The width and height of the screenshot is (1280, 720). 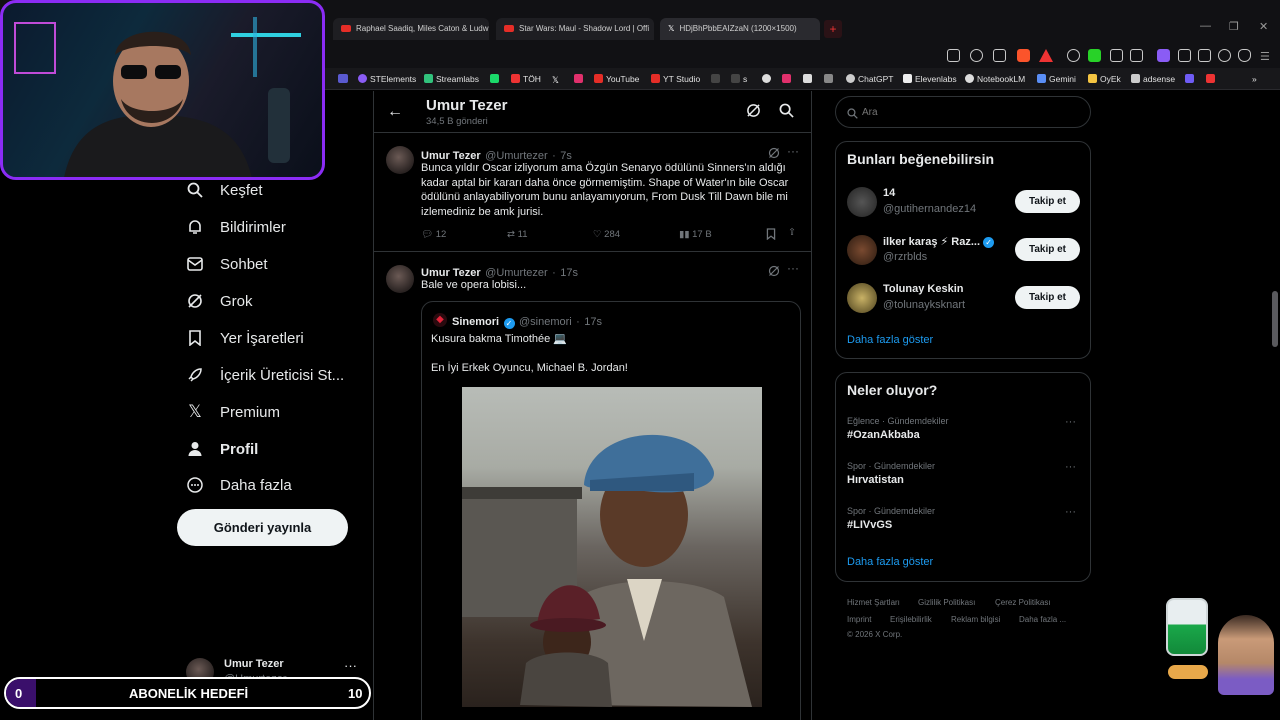 What do you see at coordinates (224, 190) in the screenshot?
I see `nav-item-explore: Keşfet` at bounding box center [224, 190].